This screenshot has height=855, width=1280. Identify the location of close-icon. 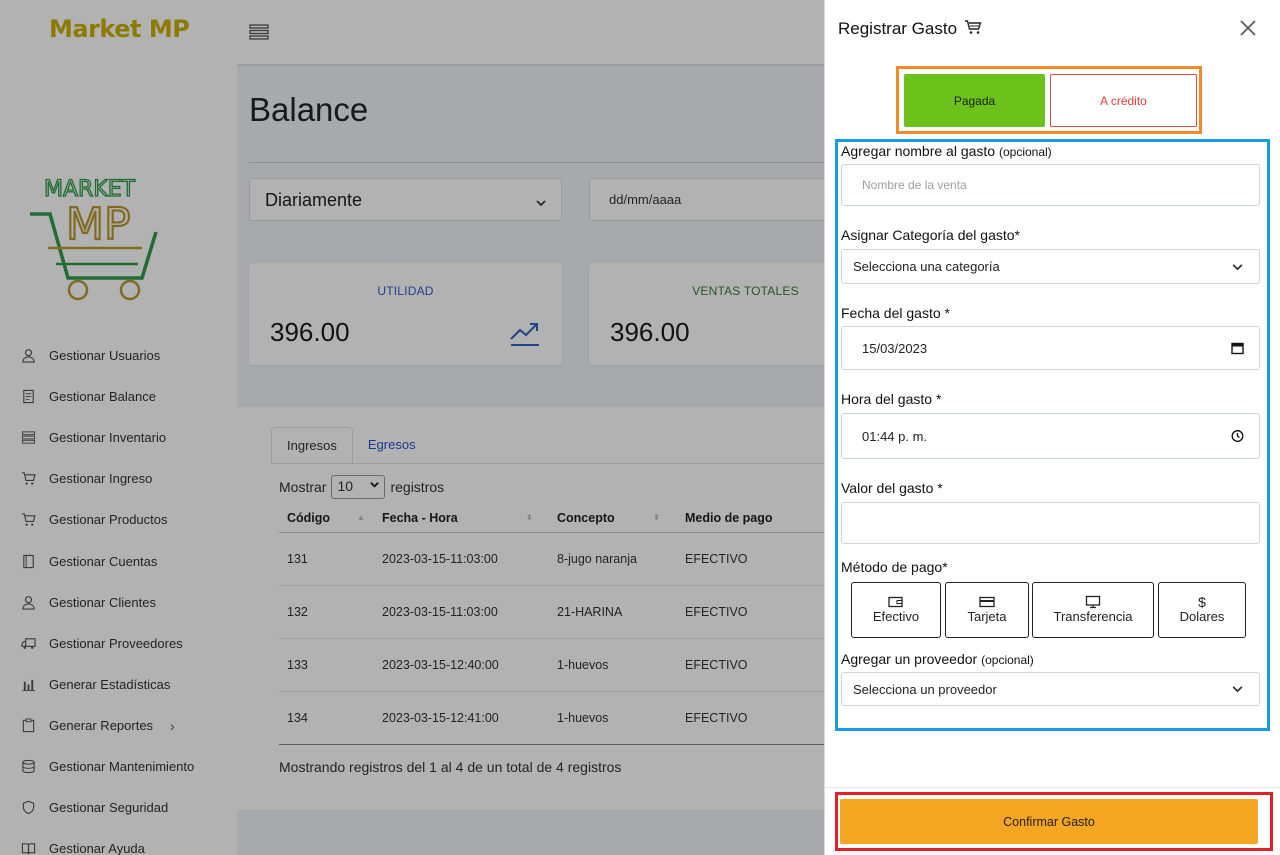
(1248, 28).